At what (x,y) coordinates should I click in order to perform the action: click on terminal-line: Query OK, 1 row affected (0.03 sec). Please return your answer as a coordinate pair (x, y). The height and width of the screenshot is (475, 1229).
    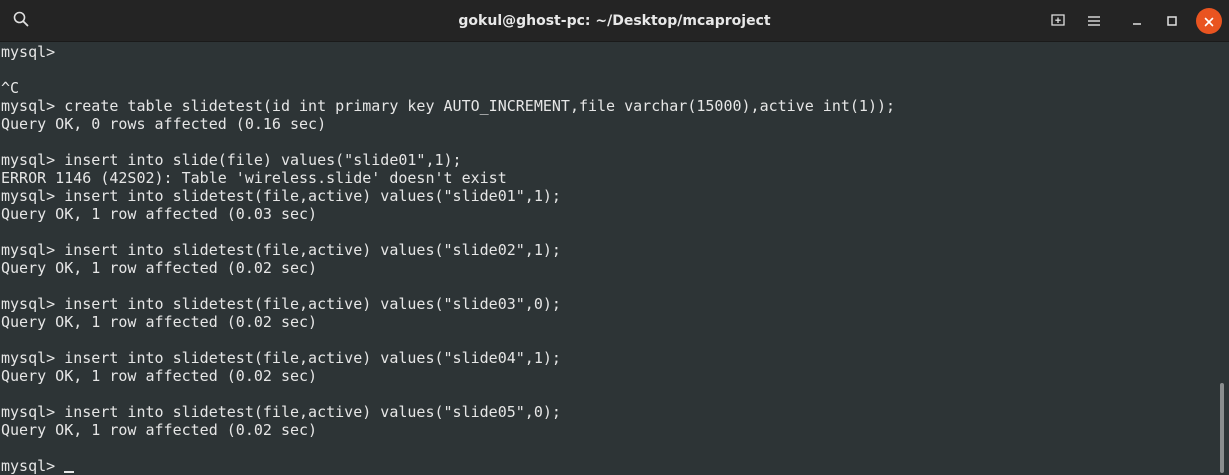
    Looking at the image, I should click on (608, 214).